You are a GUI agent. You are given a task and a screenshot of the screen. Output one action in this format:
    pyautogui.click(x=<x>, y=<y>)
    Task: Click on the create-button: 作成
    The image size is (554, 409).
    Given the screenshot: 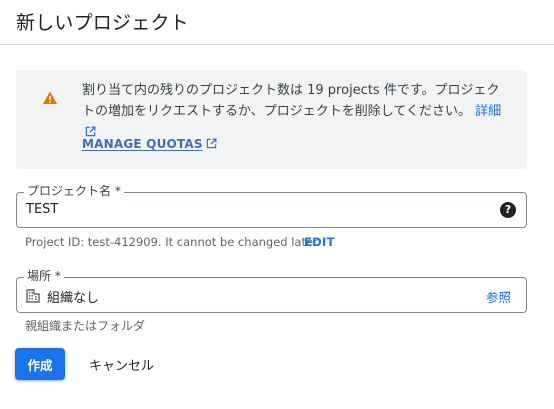 What is the action you would take?
    pyautogui.click(x=40, y=364)
    